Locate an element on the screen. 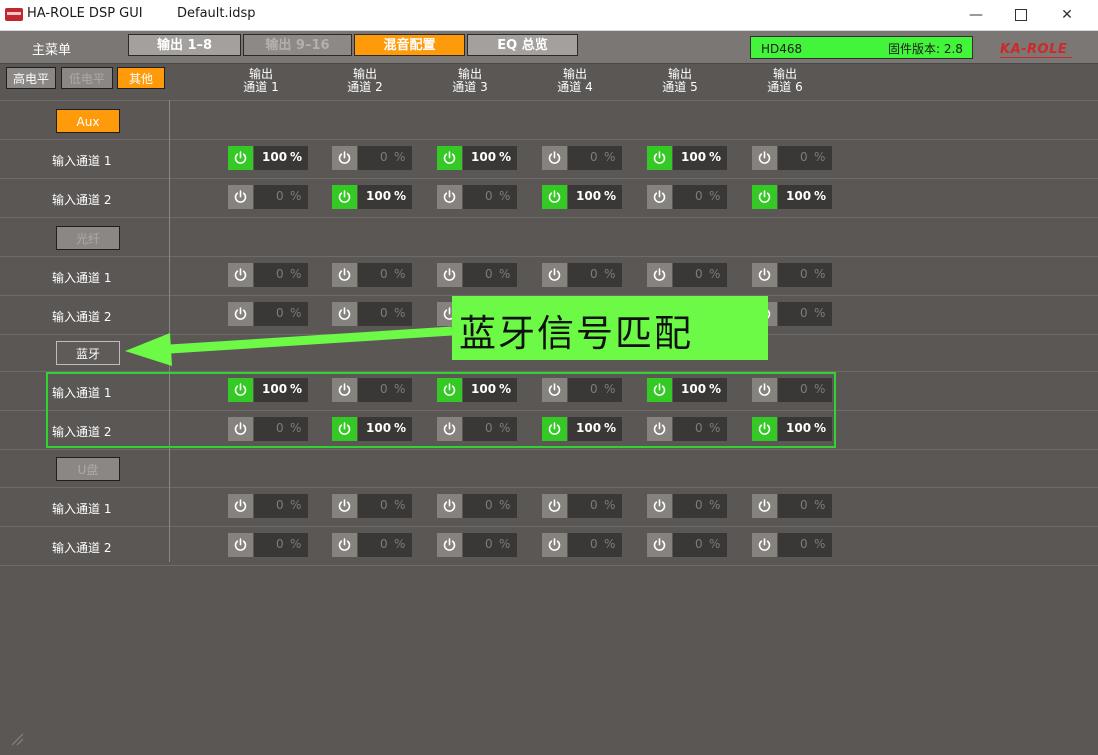 This screenshot has height=755, width=1098. device-model: HD468 is located at coordinates (782, 49).